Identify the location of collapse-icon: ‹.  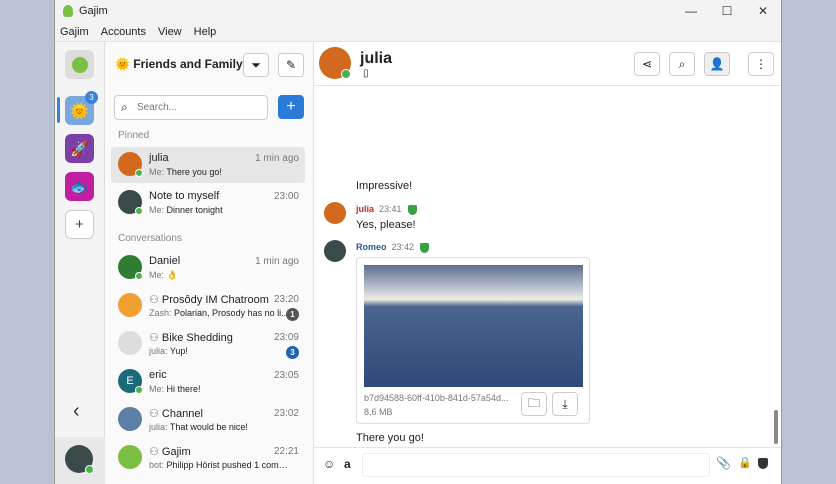
(76, 411).